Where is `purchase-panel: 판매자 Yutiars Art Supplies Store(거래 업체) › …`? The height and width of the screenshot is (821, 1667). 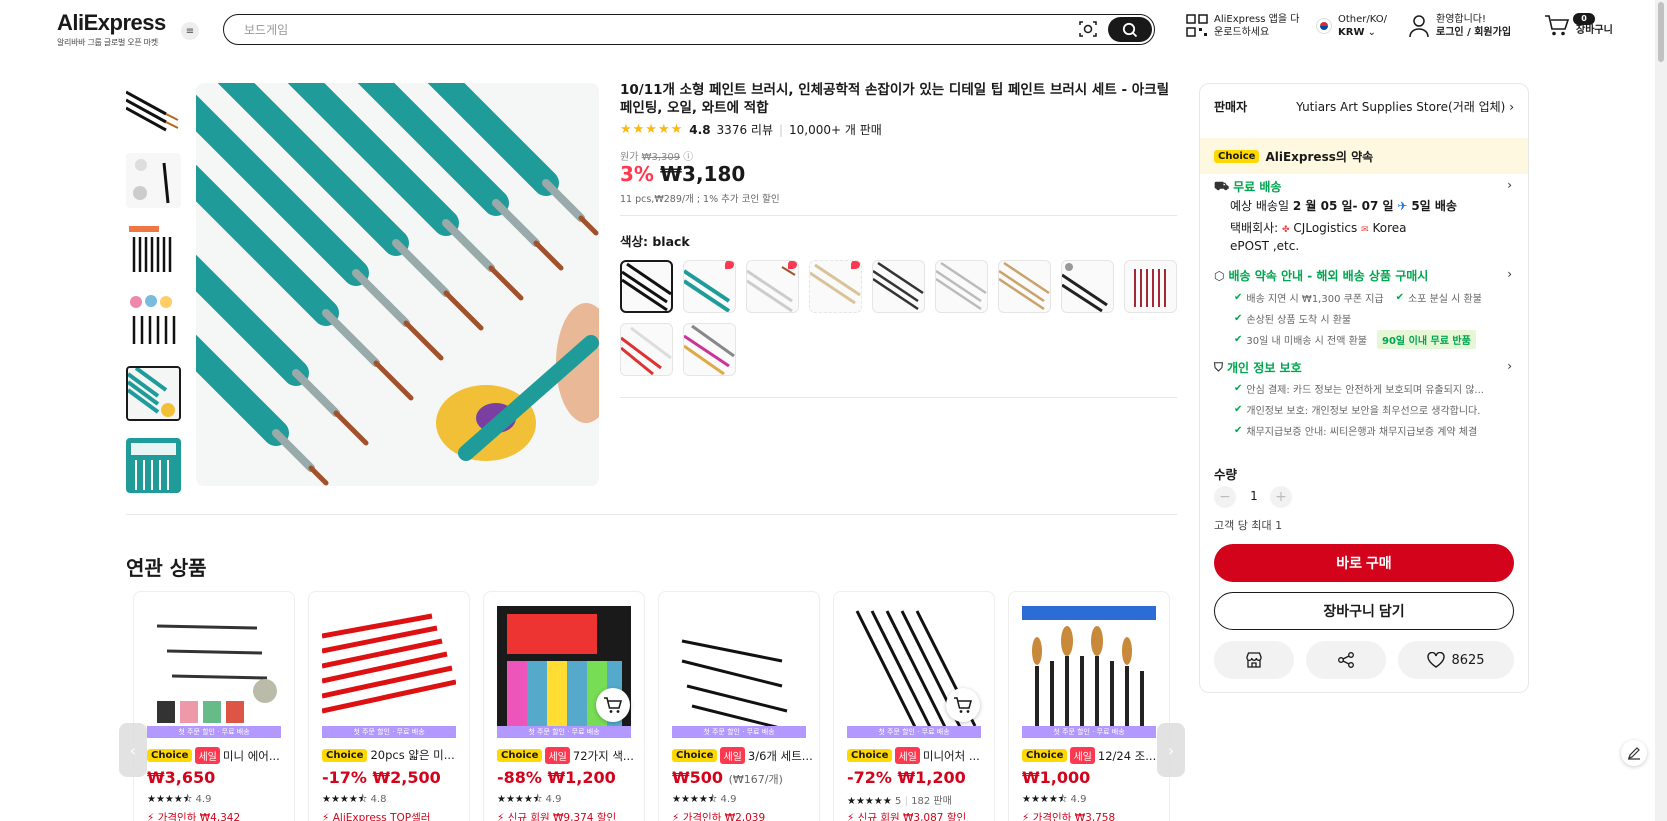
purchase-panel: 판매자 Yutiars Art Supplies Store(거래 업체) › … is located at coordinates (1364, 388).